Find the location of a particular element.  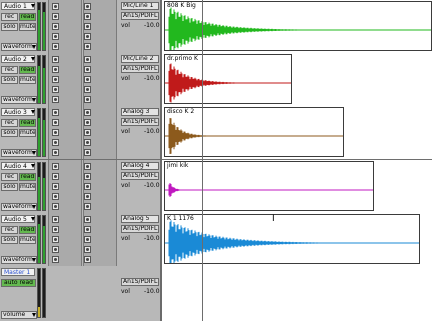

input-selector: Mic/Line 1 is located at coordinates (140, 6).